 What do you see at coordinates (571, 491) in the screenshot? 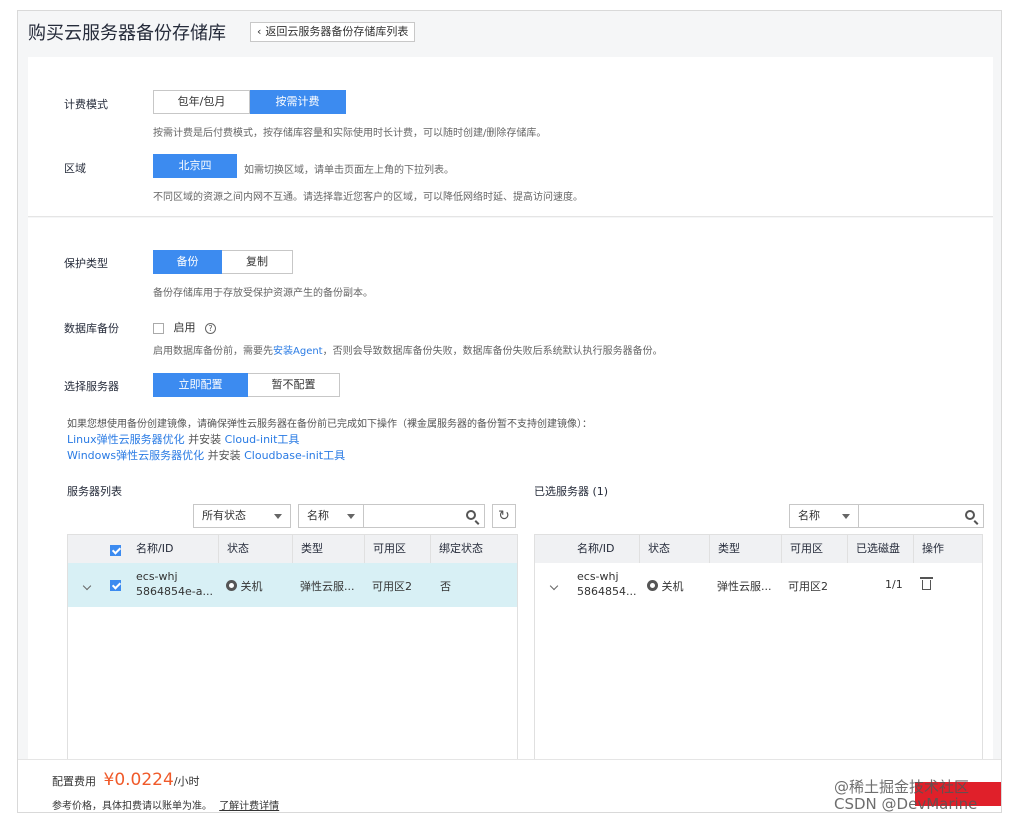
I see `selected-servers-title: 已选服务器 (1)` at bounding box center [571, 491].